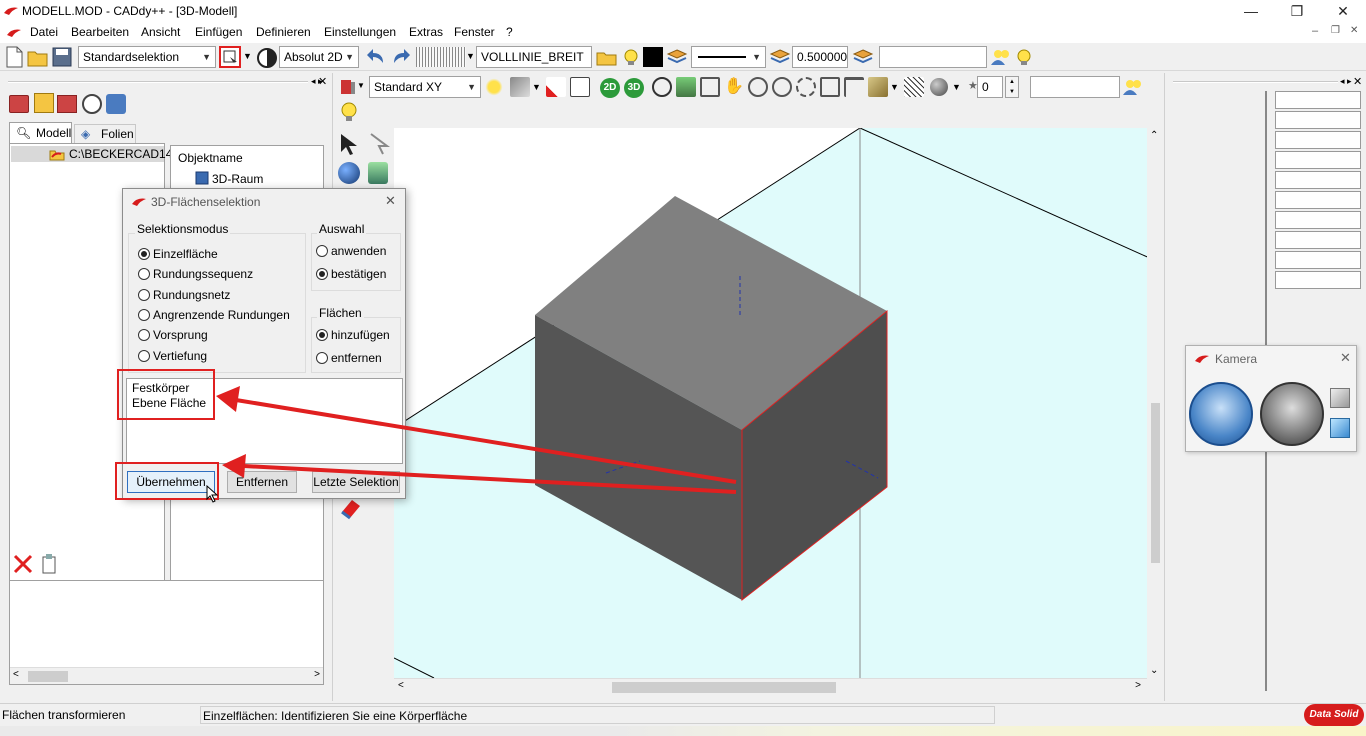 The height and width of the screenshot is (736, 1366). What do you see at coordinates (401, 57) in the screenshot?
I see `redo-icon` at bounding box center [401, 57].